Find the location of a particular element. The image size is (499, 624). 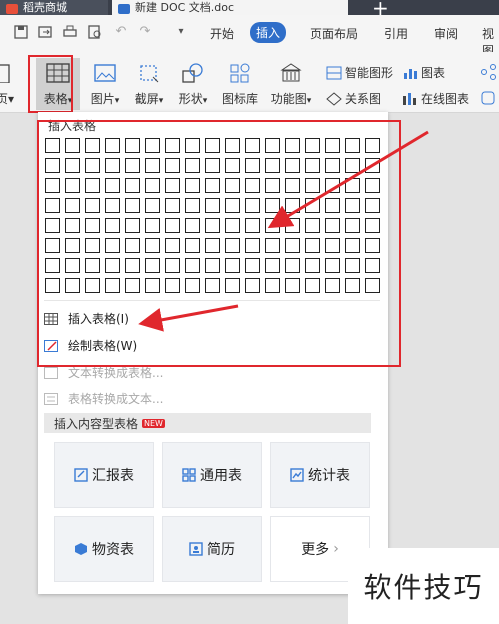

resume-label: 简历 is located at coordinates (221, 550).